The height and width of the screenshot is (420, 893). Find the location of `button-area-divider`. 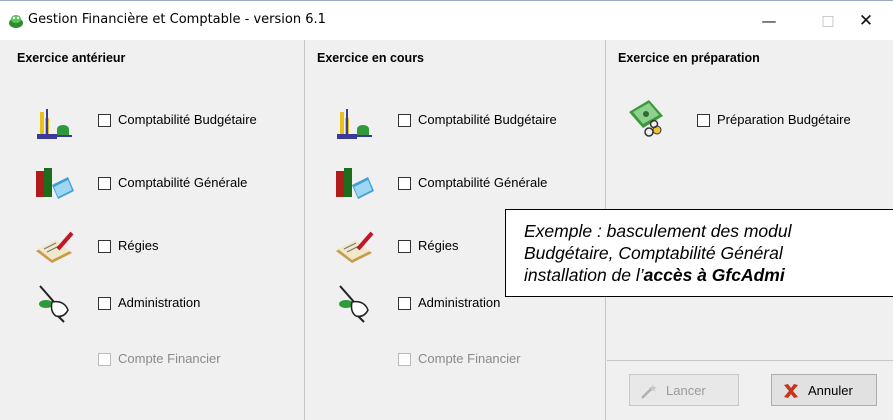

button-area-divider is located at coordinates (750, 360).